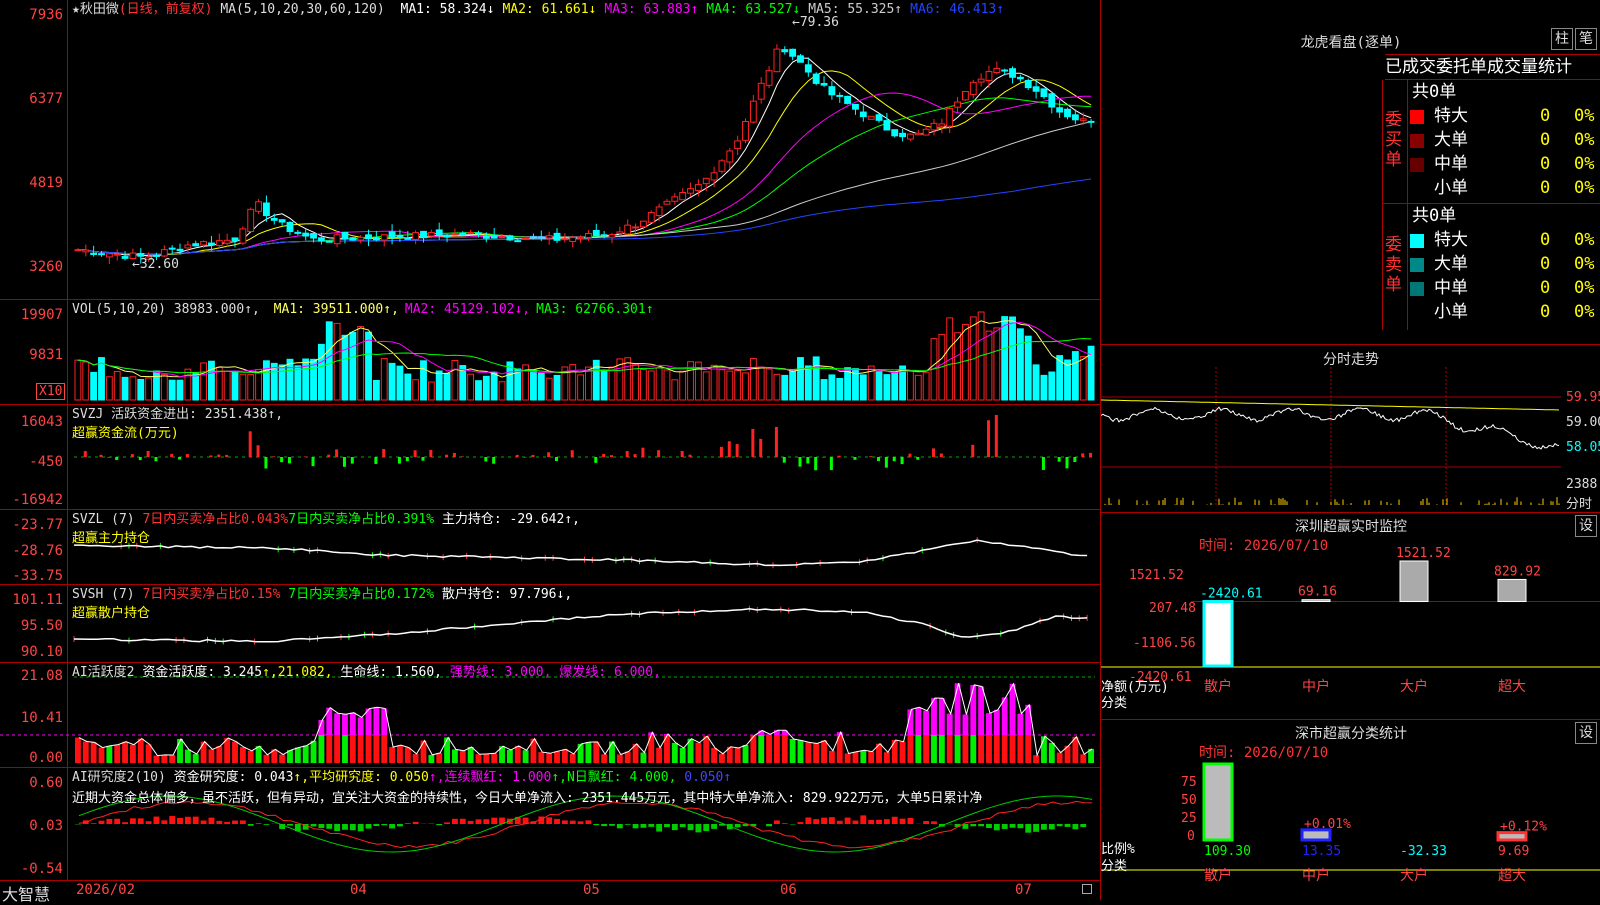  What do you see at coordinates (99, 9) in the screenshot?
I see `stock-name: 秋田微` at bounding box center [99, 9].